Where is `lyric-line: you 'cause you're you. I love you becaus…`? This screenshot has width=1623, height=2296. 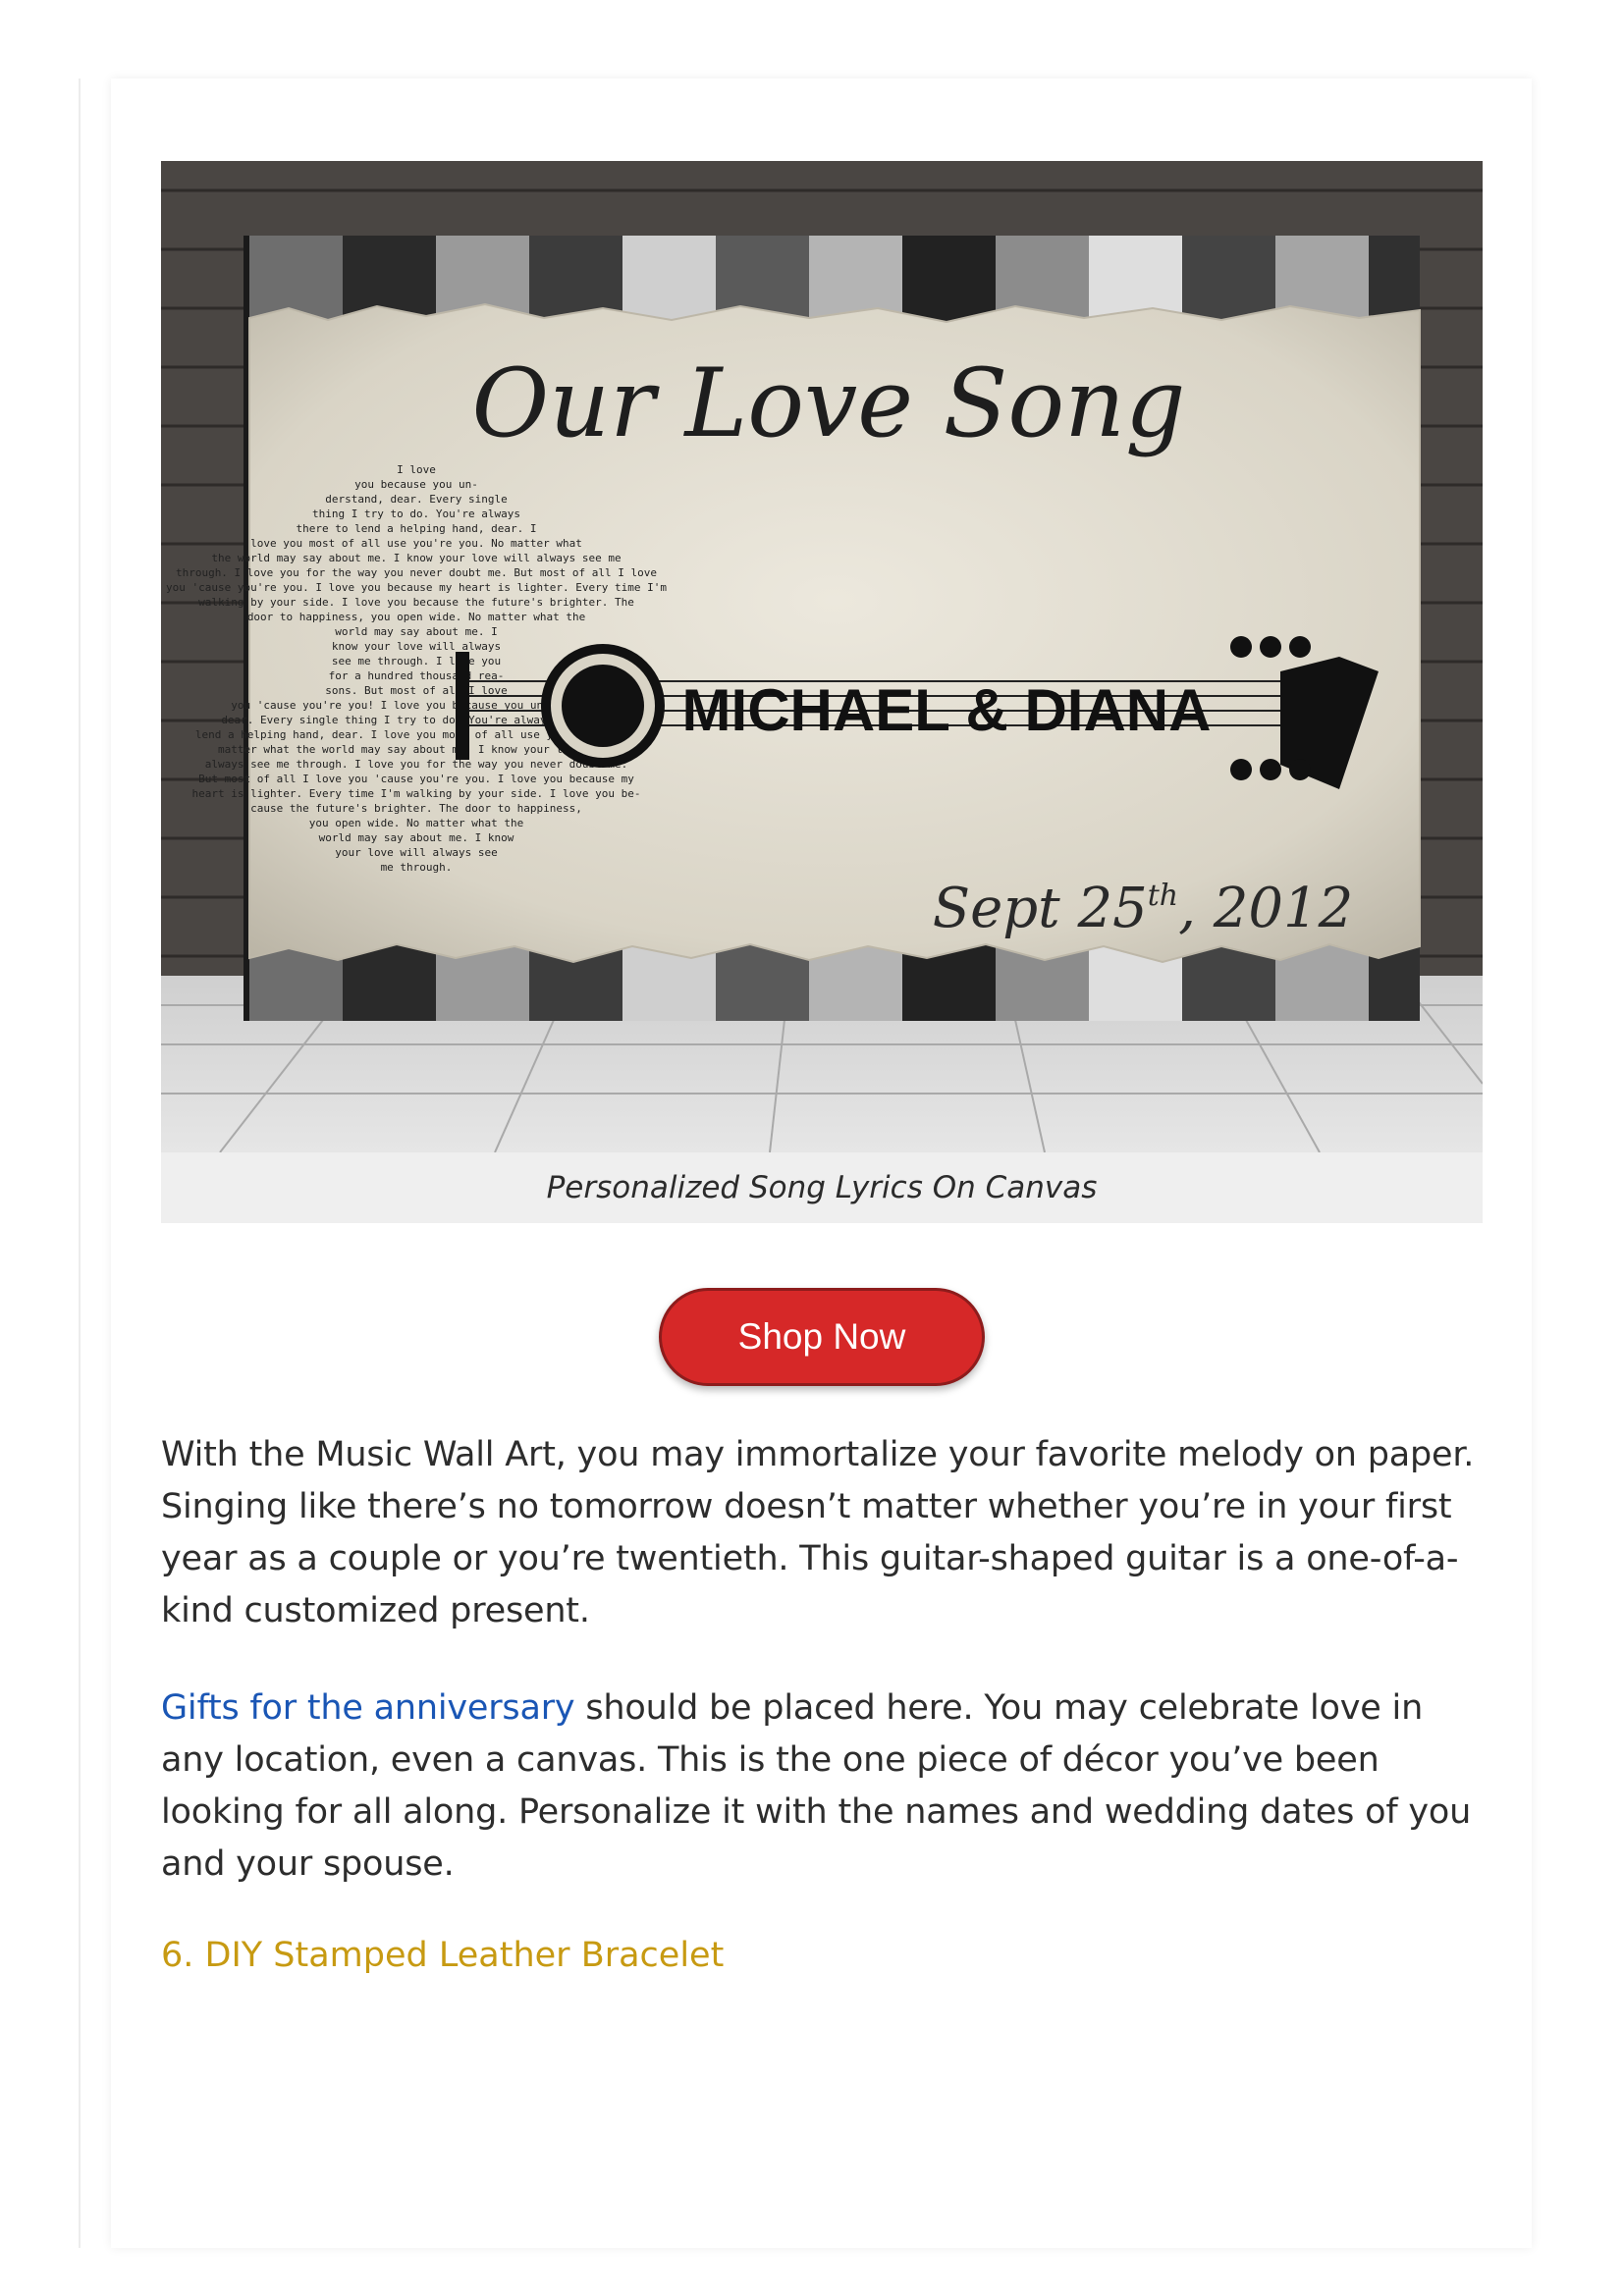
lyric-line: you 'cause you're you. I love you becaus… is located at coordinates (417, 588).